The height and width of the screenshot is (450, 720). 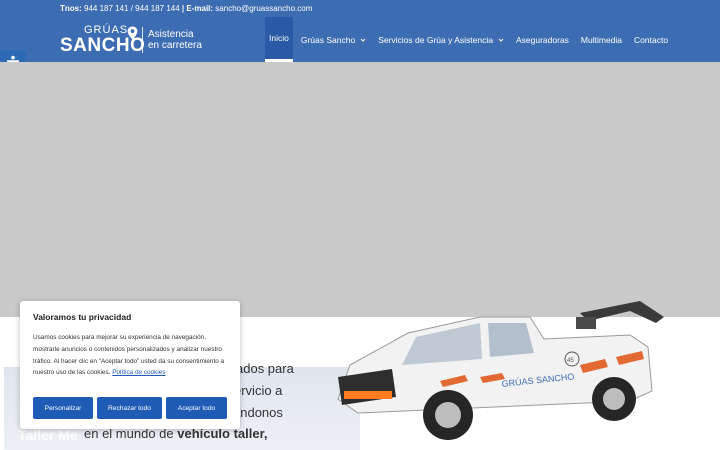 I want to click on logo-tagline: Asistencia en carretera, so click(x=175, y=40).